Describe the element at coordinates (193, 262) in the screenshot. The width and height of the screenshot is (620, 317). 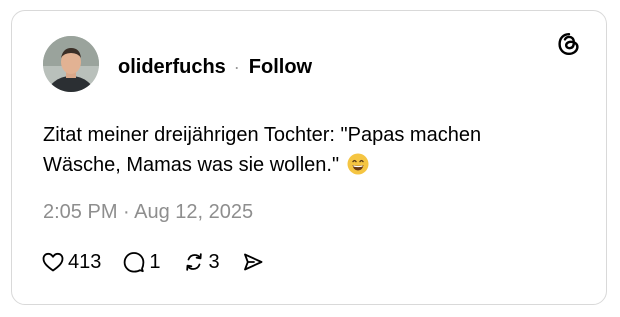
I see `repost-icon` at that location.